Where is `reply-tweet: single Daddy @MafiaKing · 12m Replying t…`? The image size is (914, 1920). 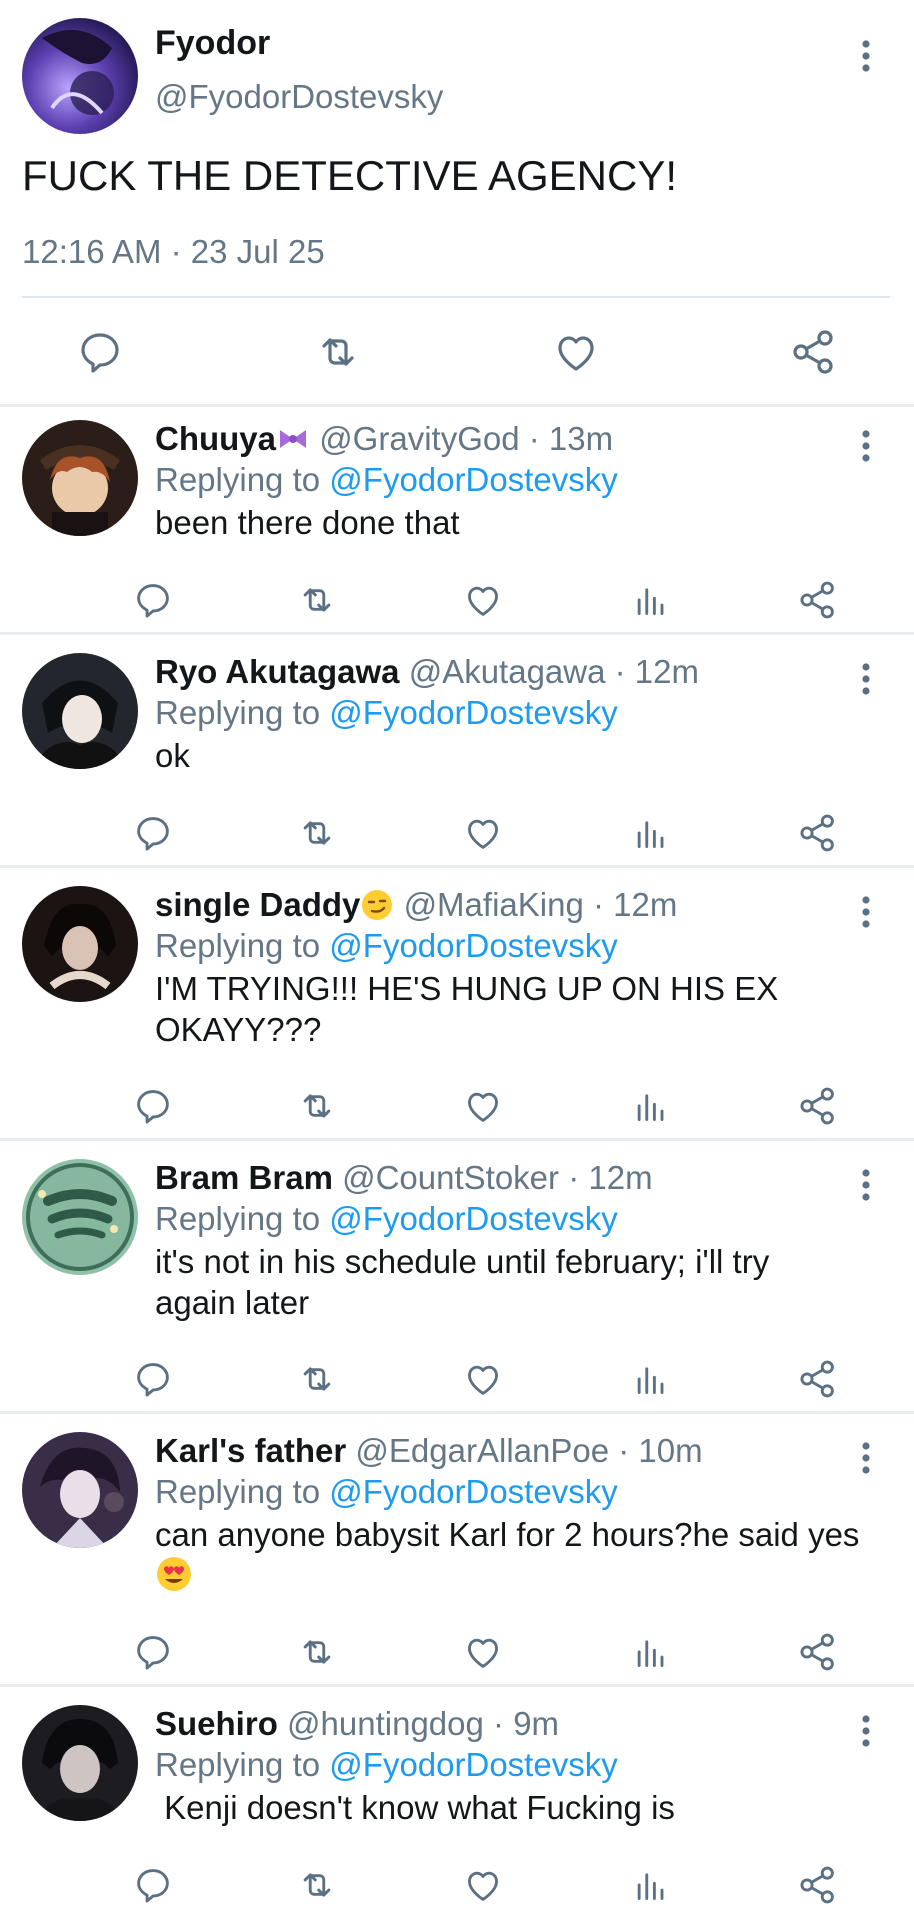 reply-tweet: single Daddy @MafiaKing · 12m Replying t… is located at coordinates (457, 1006).